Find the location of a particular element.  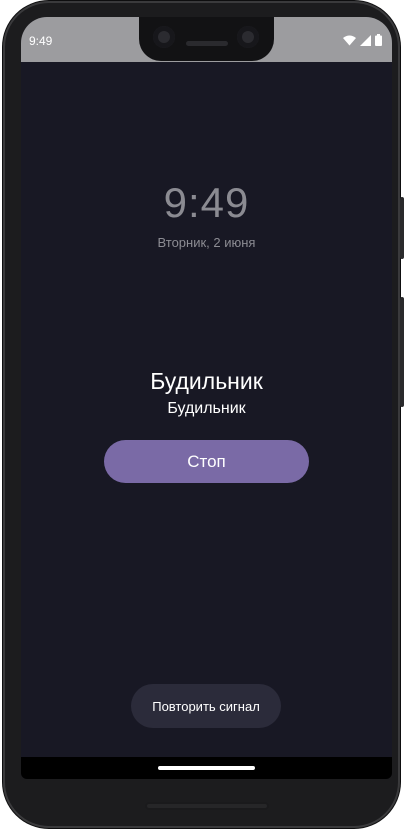

front-sensor-icon is located at coordinates (248, 37).